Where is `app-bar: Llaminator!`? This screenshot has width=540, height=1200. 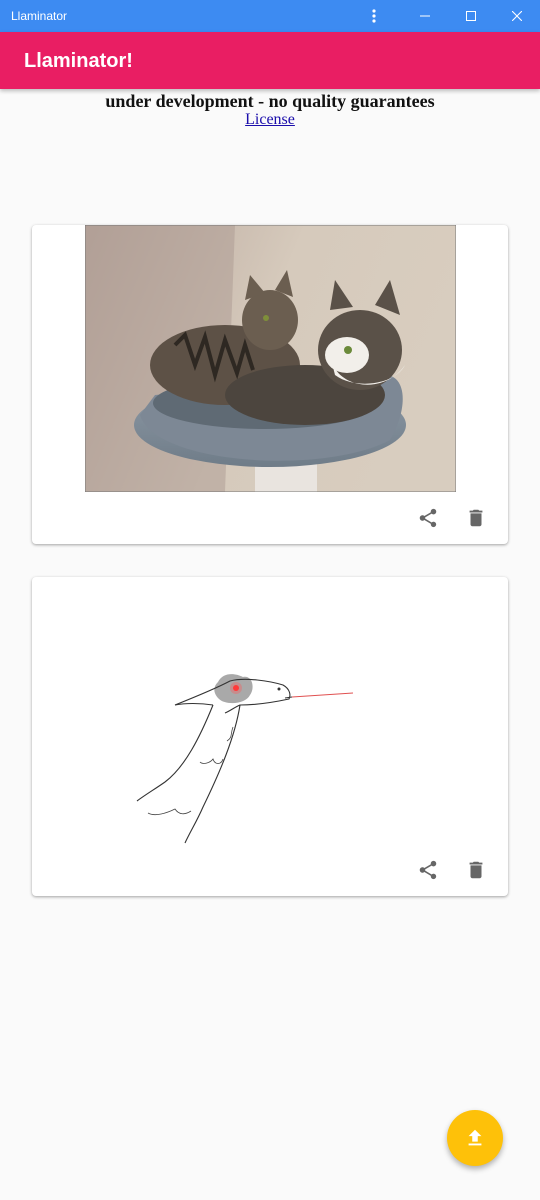
app-bar: Llaminator! is located at coordinates (270, 60).